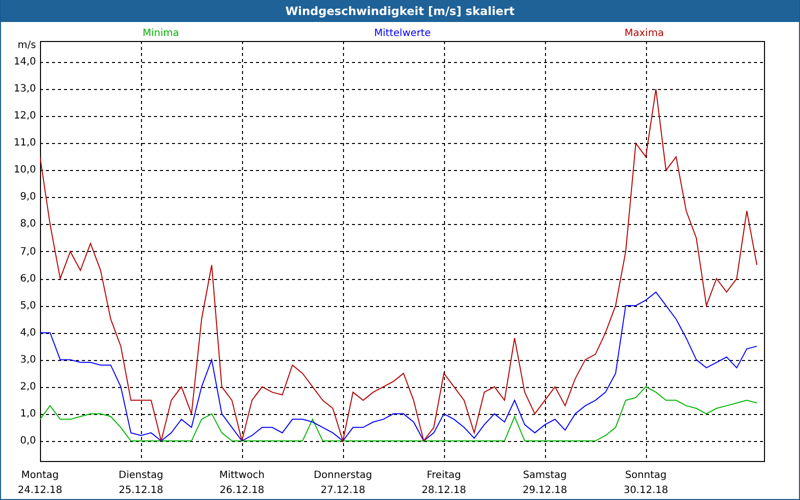  What do you see at coordinates (28, 440) in the screenshot?
I see `y-tick-label: 0,0` at bounding box center [28, 440].